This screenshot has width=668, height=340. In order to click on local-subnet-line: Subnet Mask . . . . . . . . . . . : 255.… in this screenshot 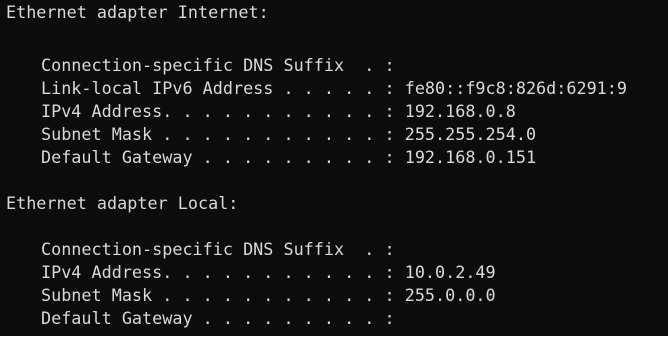, I will do `click(268, 295)`.